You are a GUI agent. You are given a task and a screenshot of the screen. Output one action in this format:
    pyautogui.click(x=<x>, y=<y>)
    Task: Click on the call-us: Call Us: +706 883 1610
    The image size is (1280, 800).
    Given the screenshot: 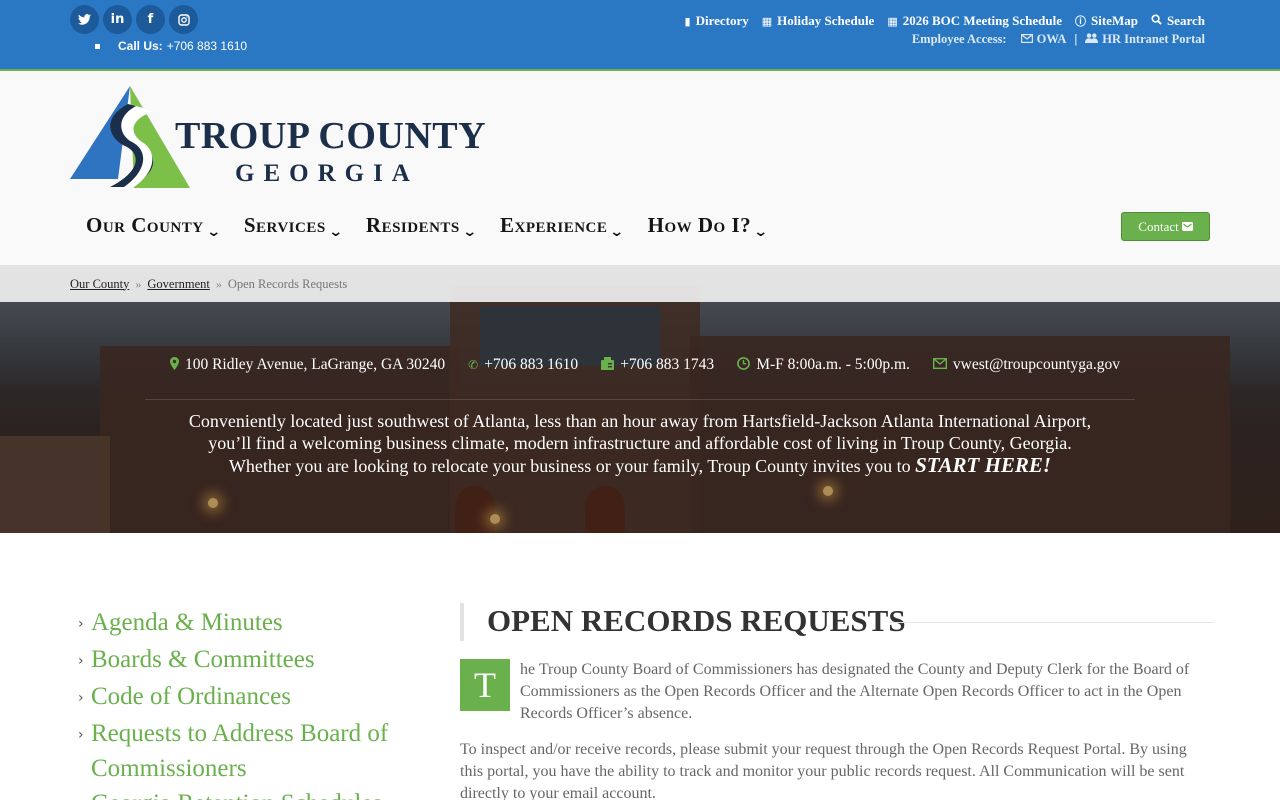 What is the action you would take?
    pyautogui.click(x=171, y=46)
    